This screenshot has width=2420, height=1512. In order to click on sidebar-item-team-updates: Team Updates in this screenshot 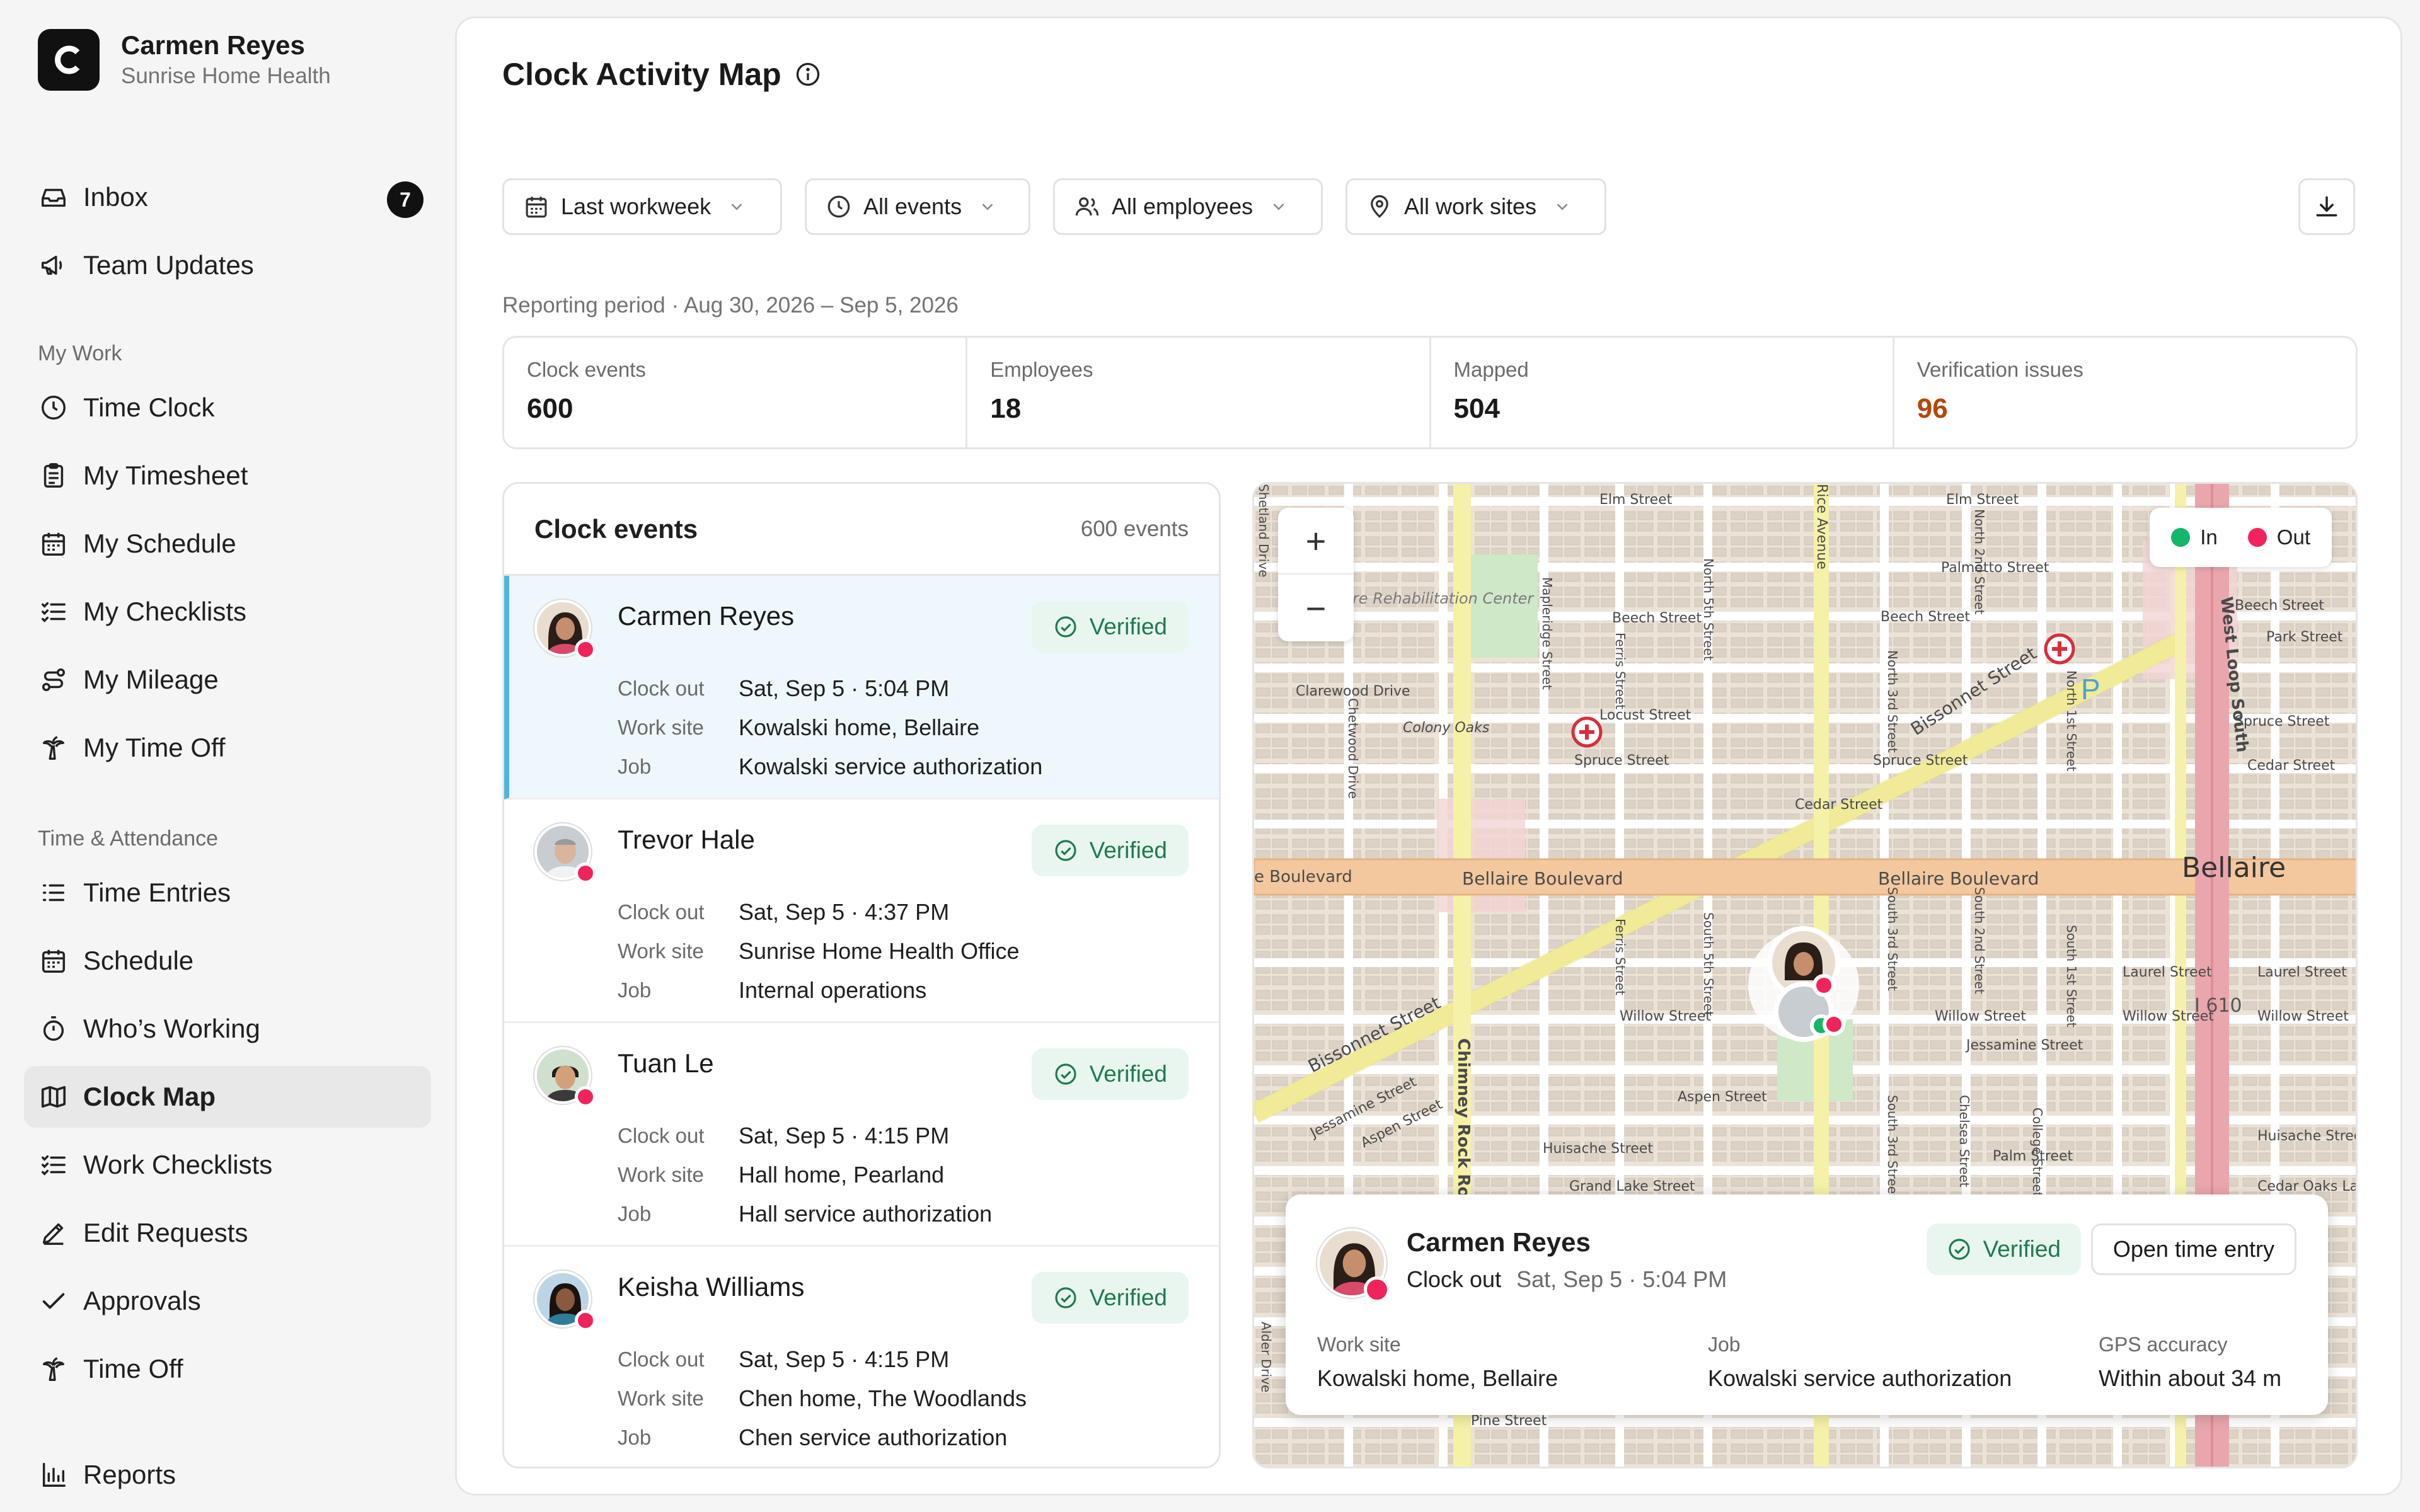, I will do `click(228, 265)`.